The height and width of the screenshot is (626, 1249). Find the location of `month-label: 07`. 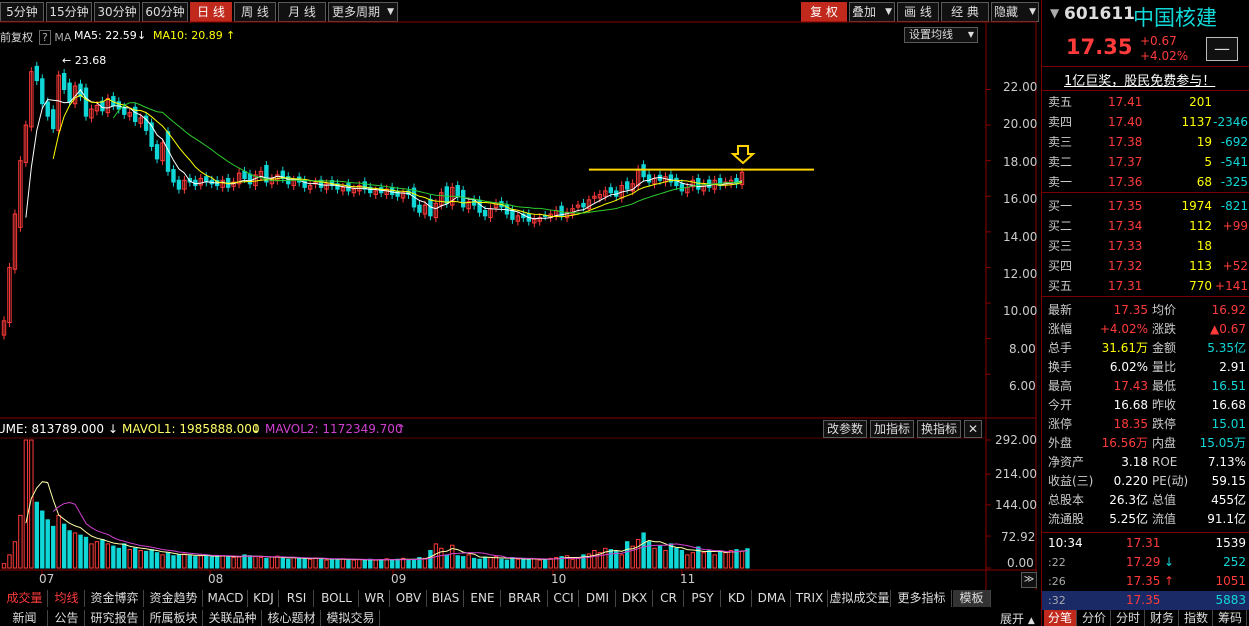

month-label: 07 is located at coordinates (47, 579).